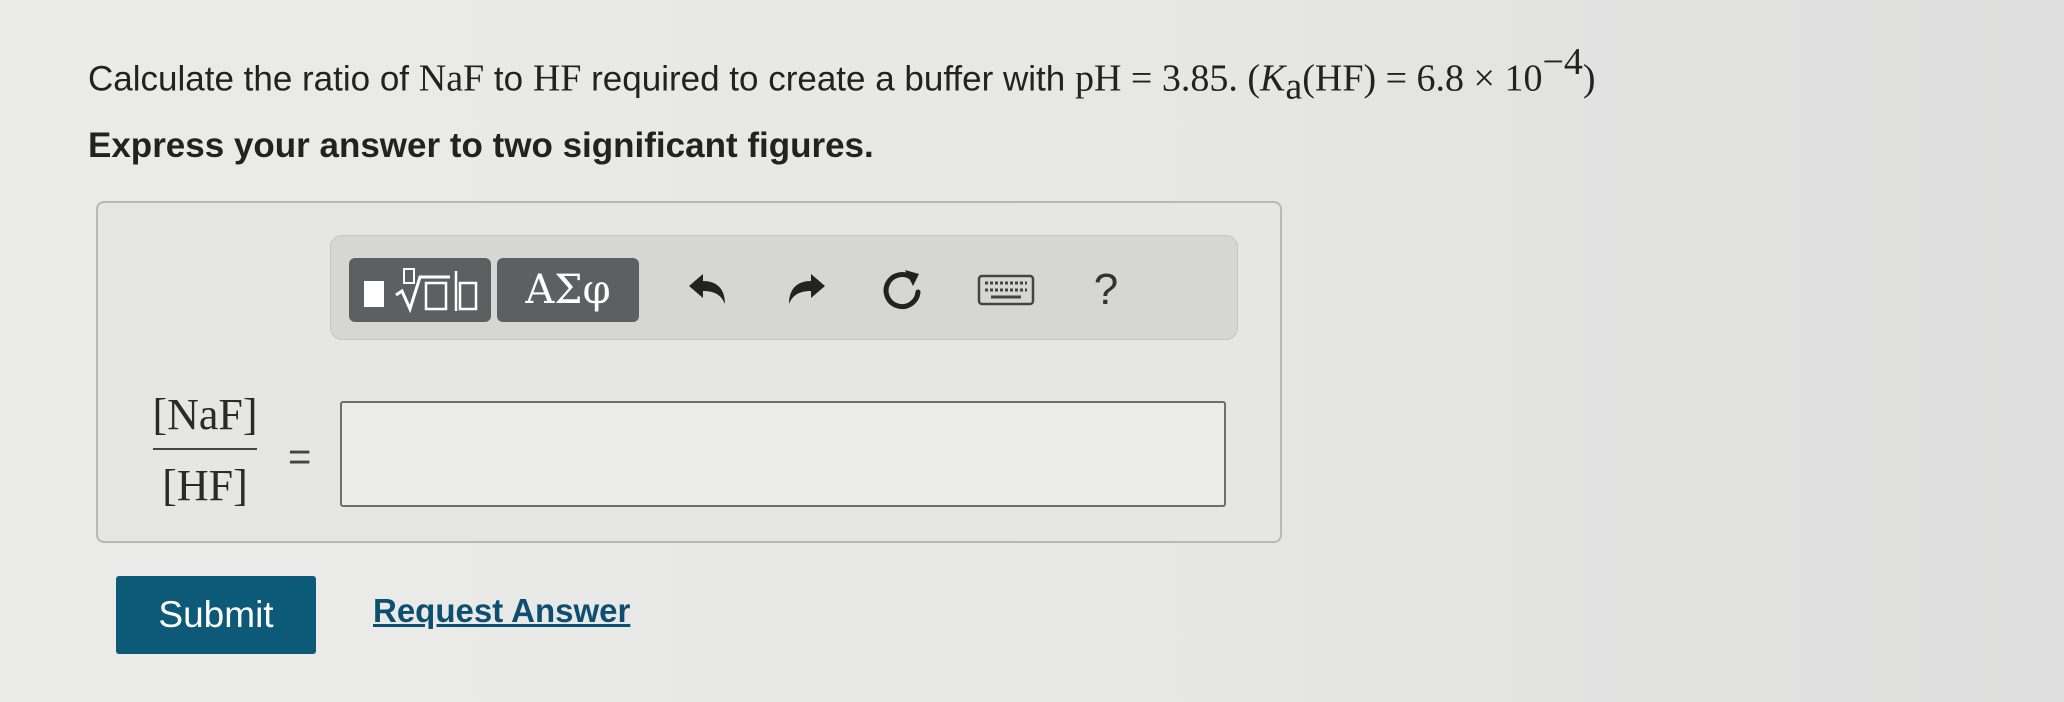 This screenshot has width=2064, height=702. Describe the element at coordinates (1272, 78) in the screenshot. I see `ka-symbol: K` at that location.